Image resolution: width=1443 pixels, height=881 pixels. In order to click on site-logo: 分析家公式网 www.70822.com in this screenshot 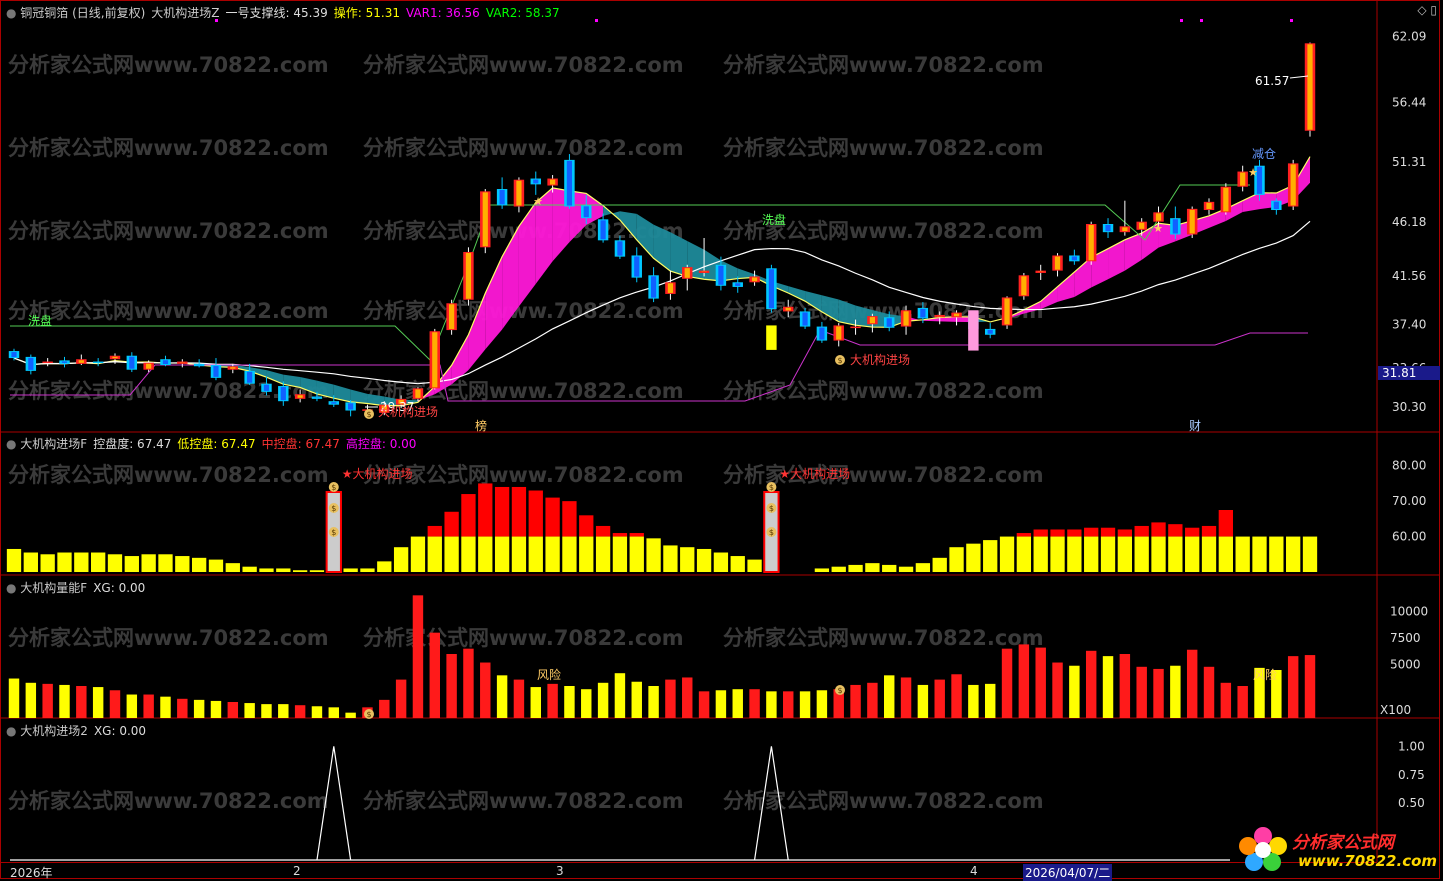, I will do `click(1334, 848)`.